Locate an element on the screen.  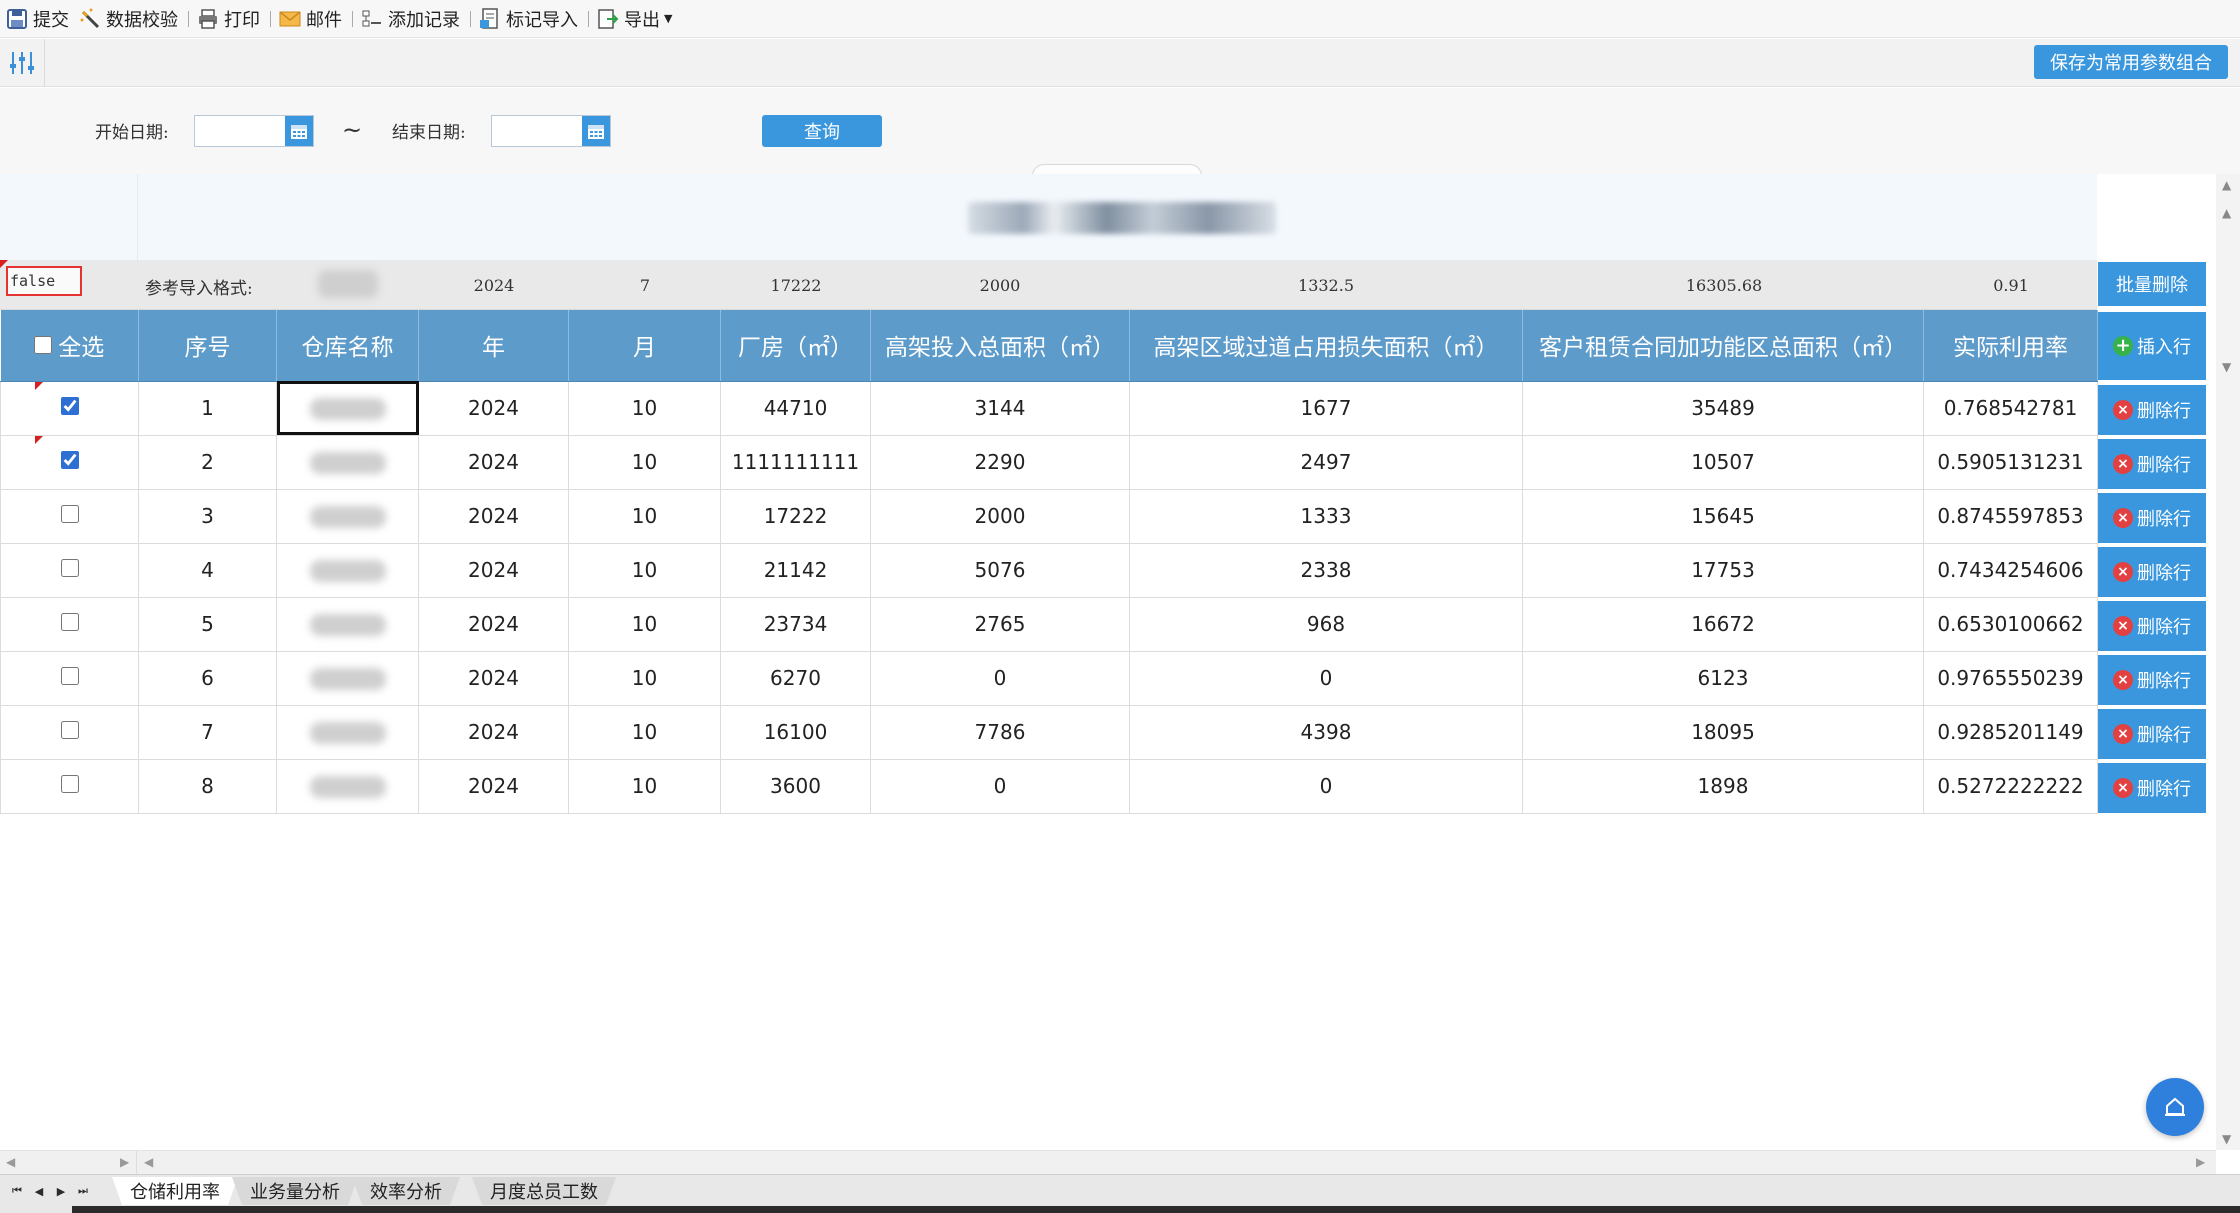
seq-cell: 2 is located at coordinates (207, 462).